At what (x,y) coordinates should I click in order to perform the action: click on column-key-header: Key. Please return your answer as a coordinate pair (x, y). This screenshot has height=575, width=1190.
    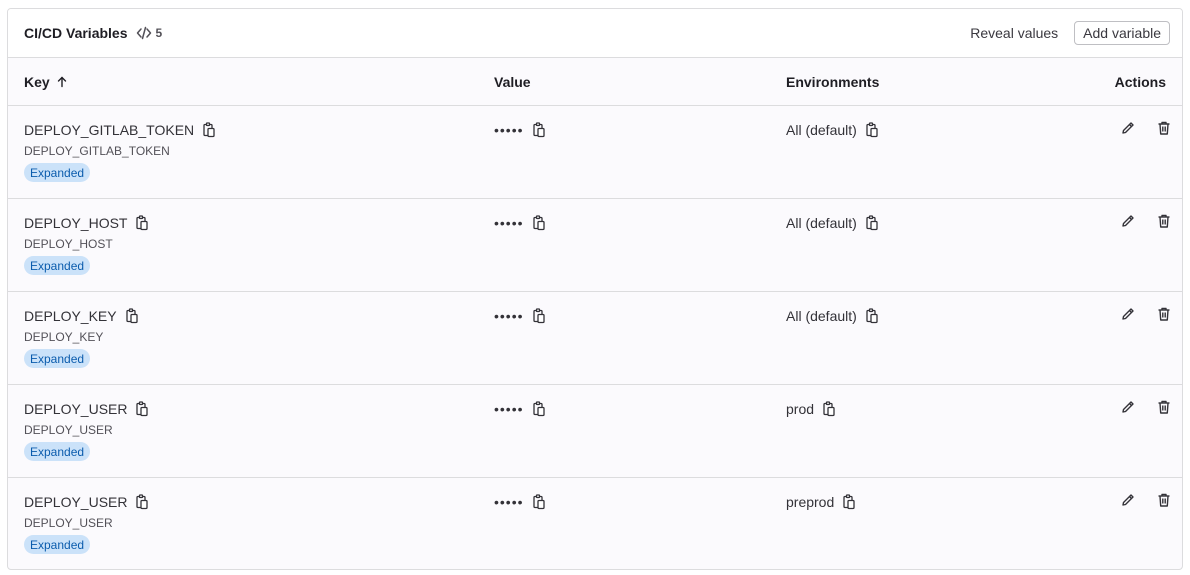
    Looking at the image, I should click on (46, 82).